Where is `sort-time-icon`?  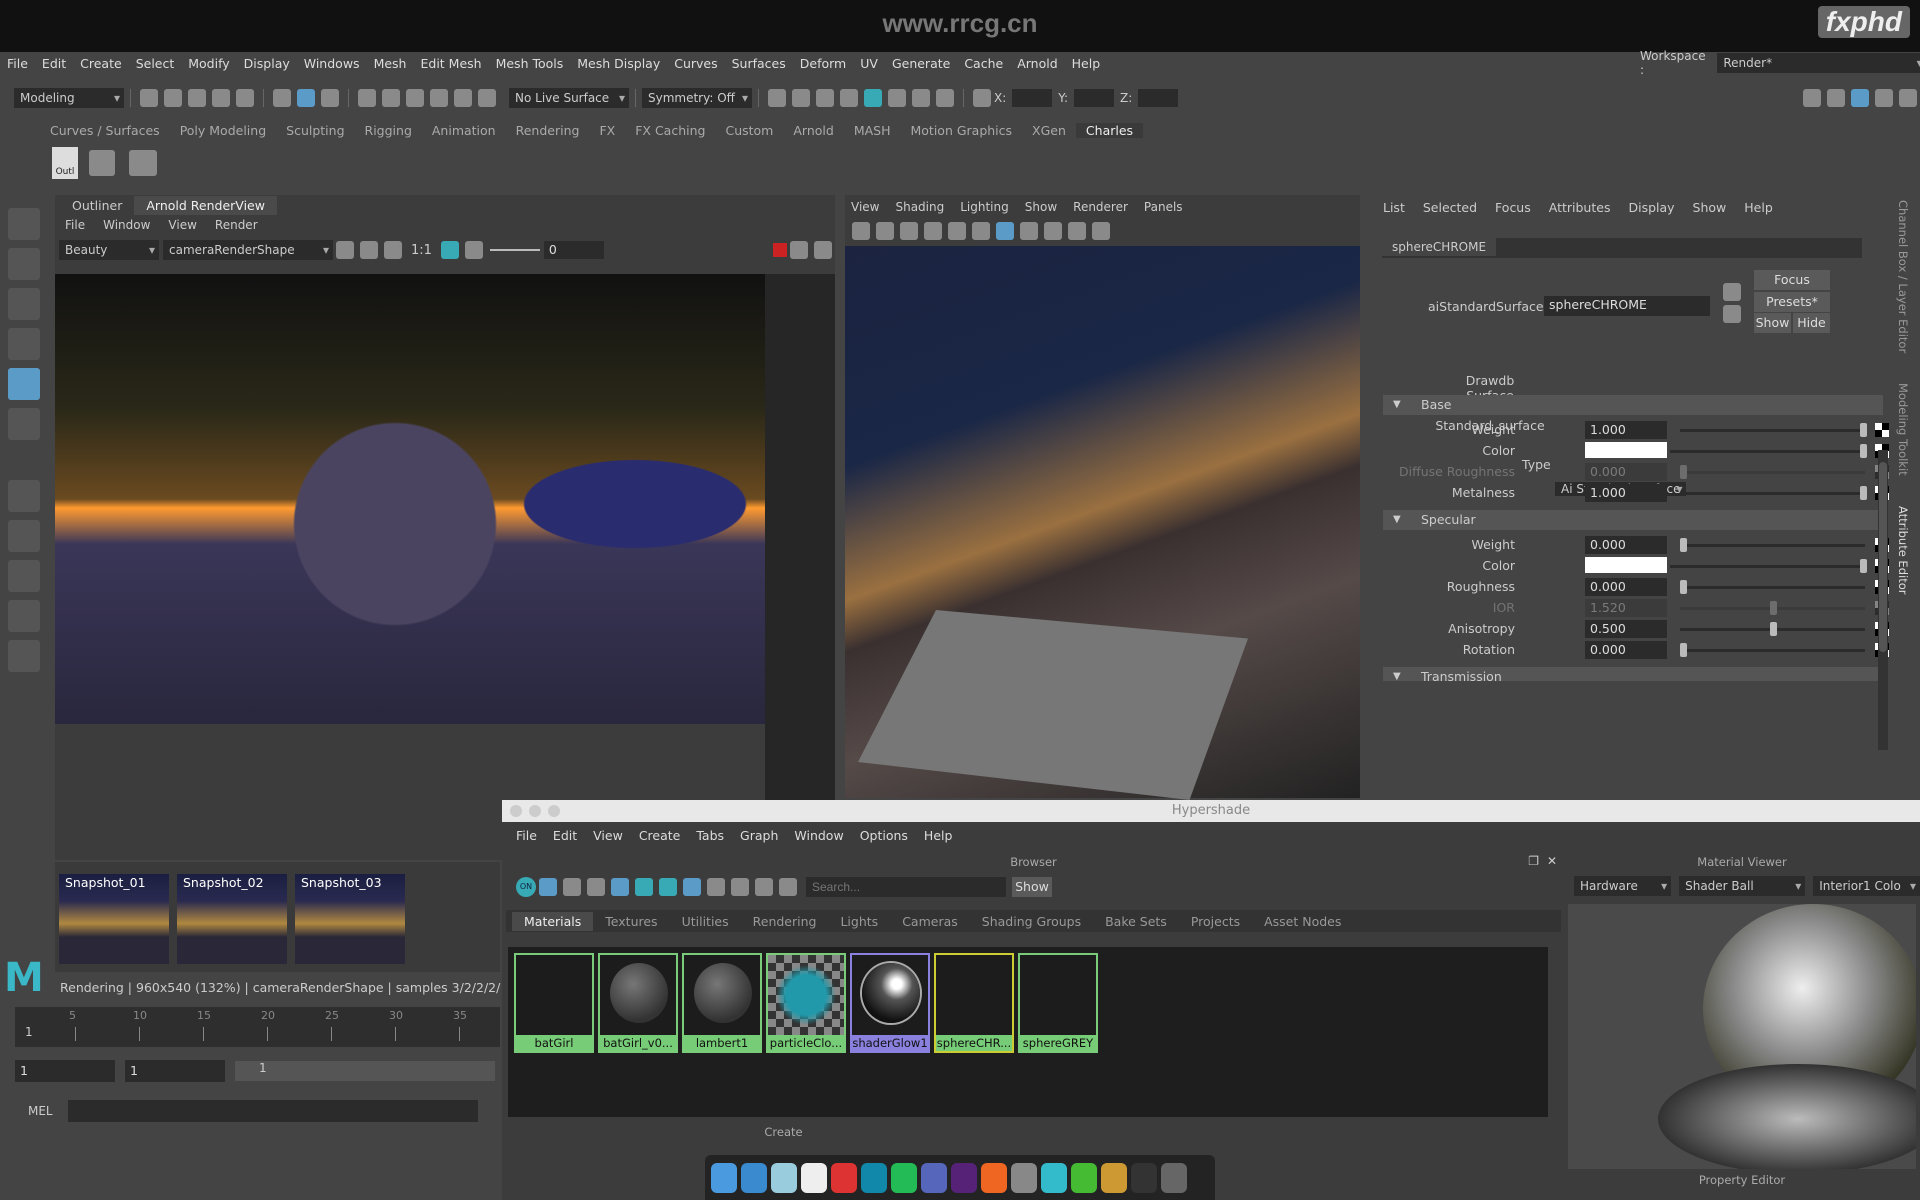
sort-time-icon is located at coordinates (740, 887).